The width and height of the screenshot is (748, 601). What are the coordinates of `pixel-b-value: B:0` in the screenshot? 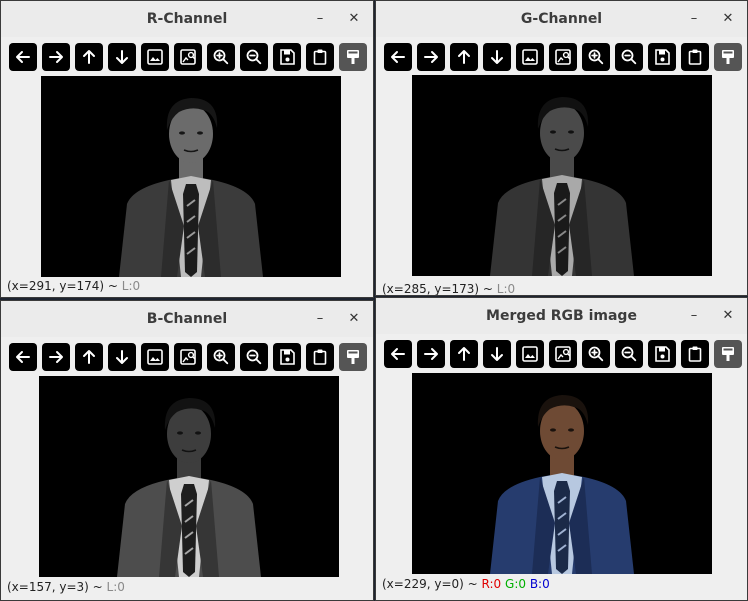 It's located at (539, 584).